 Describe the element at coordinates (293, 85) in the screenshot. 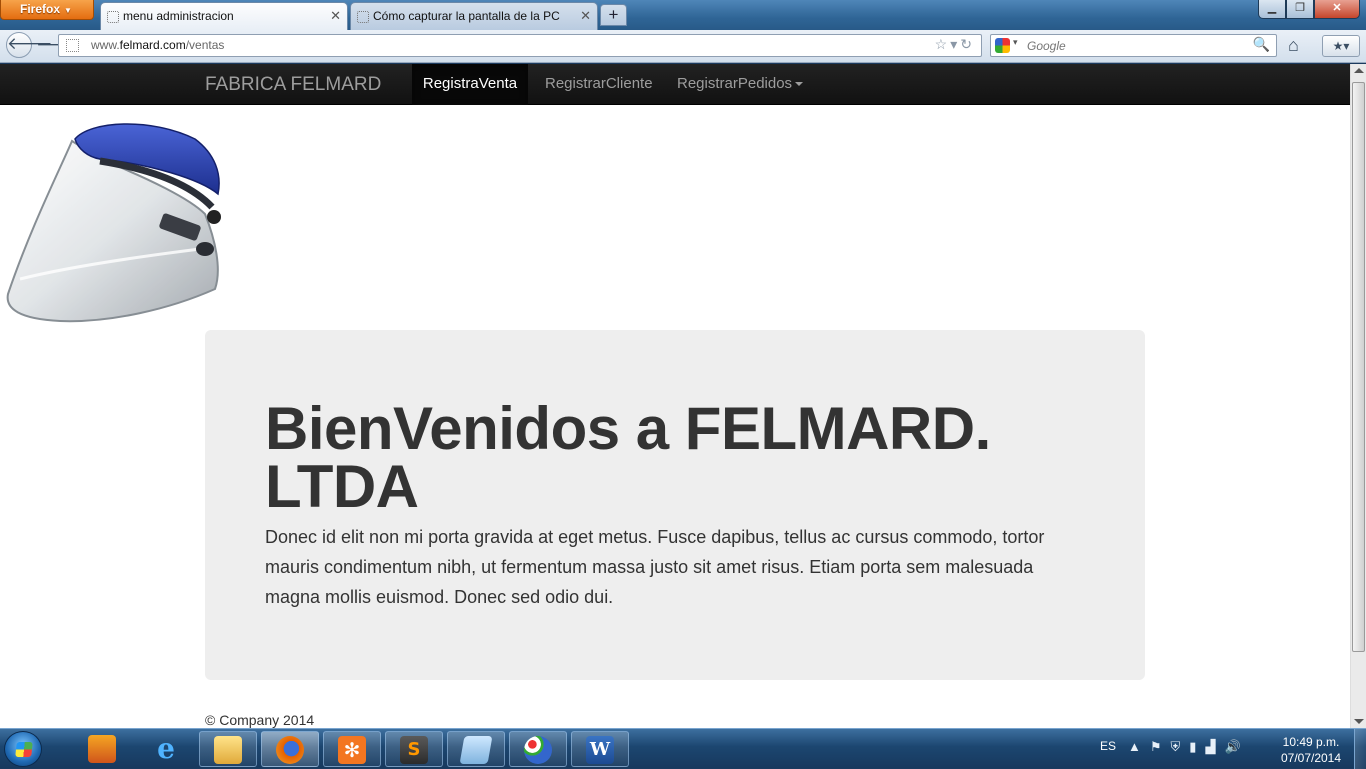

I see `site-brand: FABRICA FELMARD` at that location.